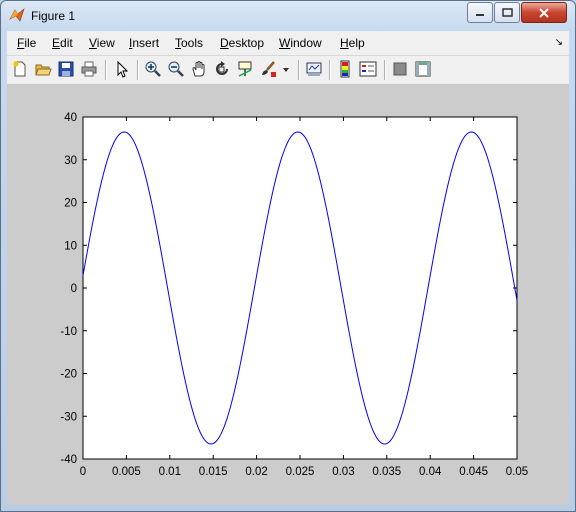 This screenshot has height=512, width=576. What do you see at coordinates (199, 69) in the screenshot?
I see `pan-hand-icon` at bounding box center [199, 69].